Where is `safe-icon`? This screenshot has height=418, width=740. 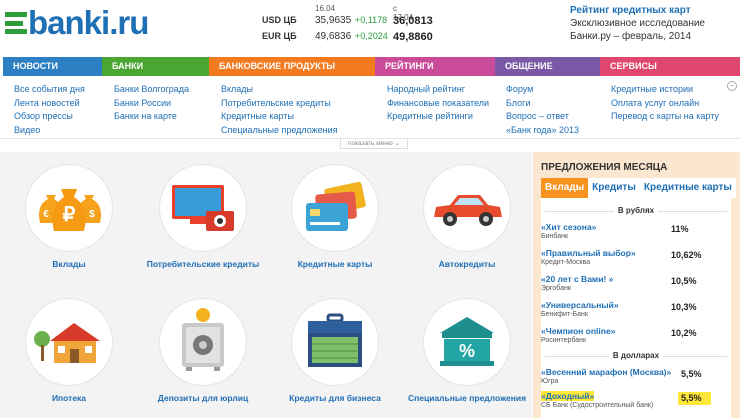
safe-icon is located at coordinates (203, 342).